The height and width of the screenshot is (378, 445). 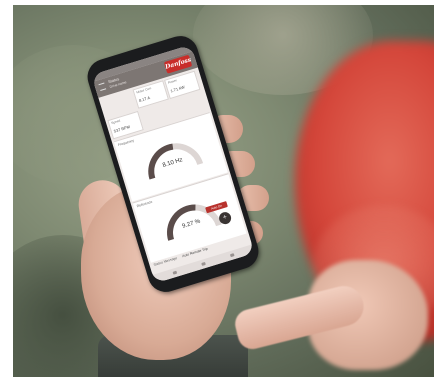 I want to click on card-value: 1.71 kW, so click(x=177, y=89).